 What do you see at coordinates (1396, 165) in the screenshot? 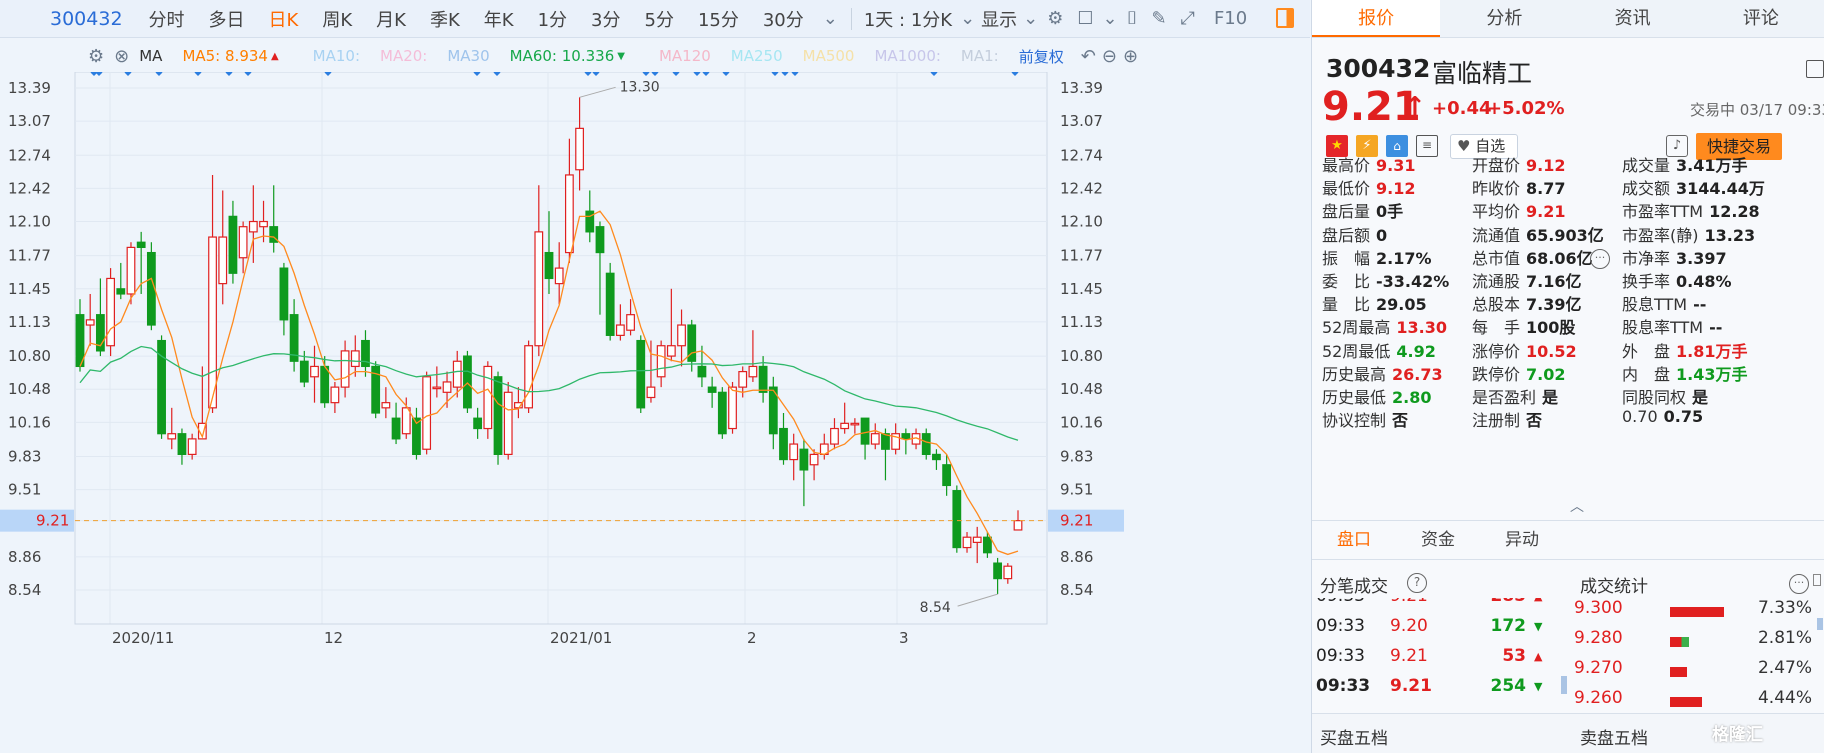
I see `stat-value: 9.31` at bounding box center [1396, 165].